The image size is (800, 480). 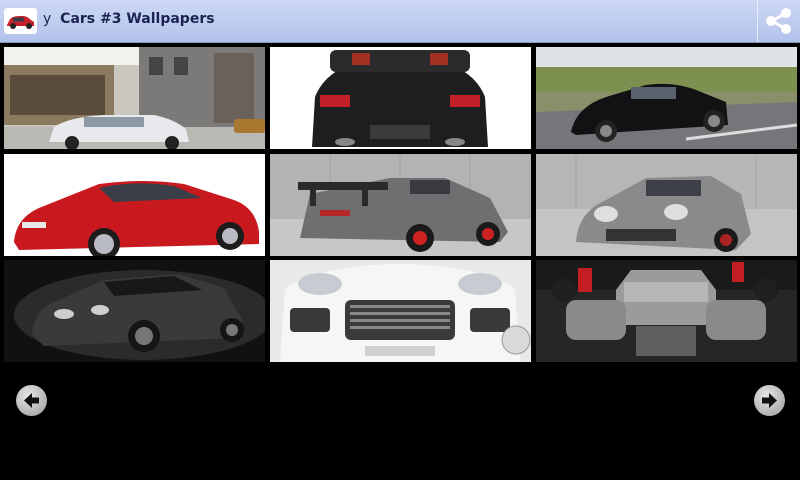 I want to click on tile-grey-sports-car-wing, so click(x=400, y=205).